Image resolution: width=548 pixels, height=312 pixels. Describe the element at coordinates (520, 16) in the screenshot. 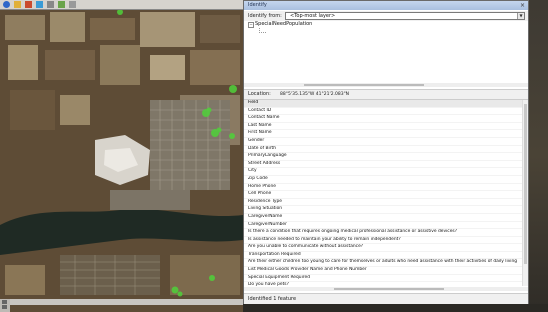

I see `dropdown-arrow-icon: ▼` at that location.